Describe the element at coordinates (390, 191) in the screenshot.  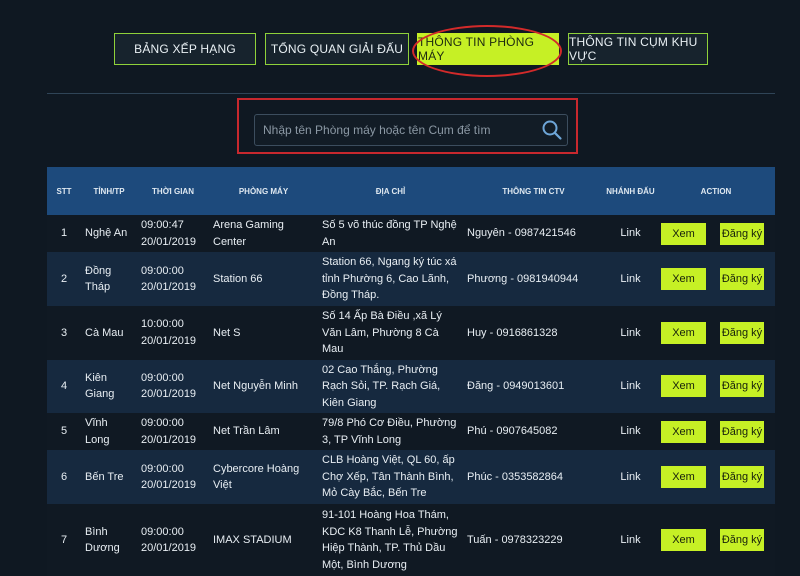
I see `header-dia-chi: ĐỊA CHỈ` at that location.